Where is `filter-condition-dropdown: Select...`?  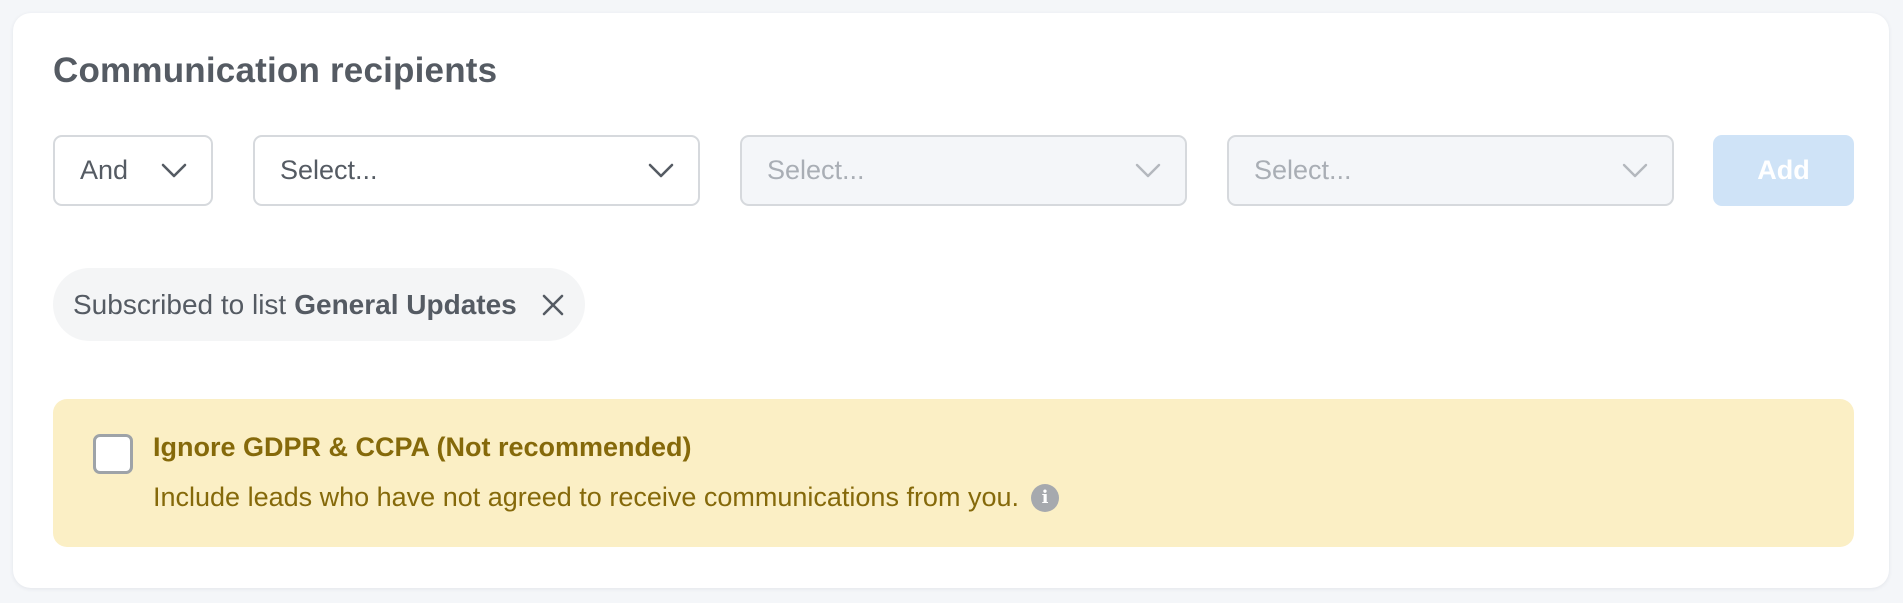 filter-condition-dropdown: Select... is located at coordinates (963, 170).